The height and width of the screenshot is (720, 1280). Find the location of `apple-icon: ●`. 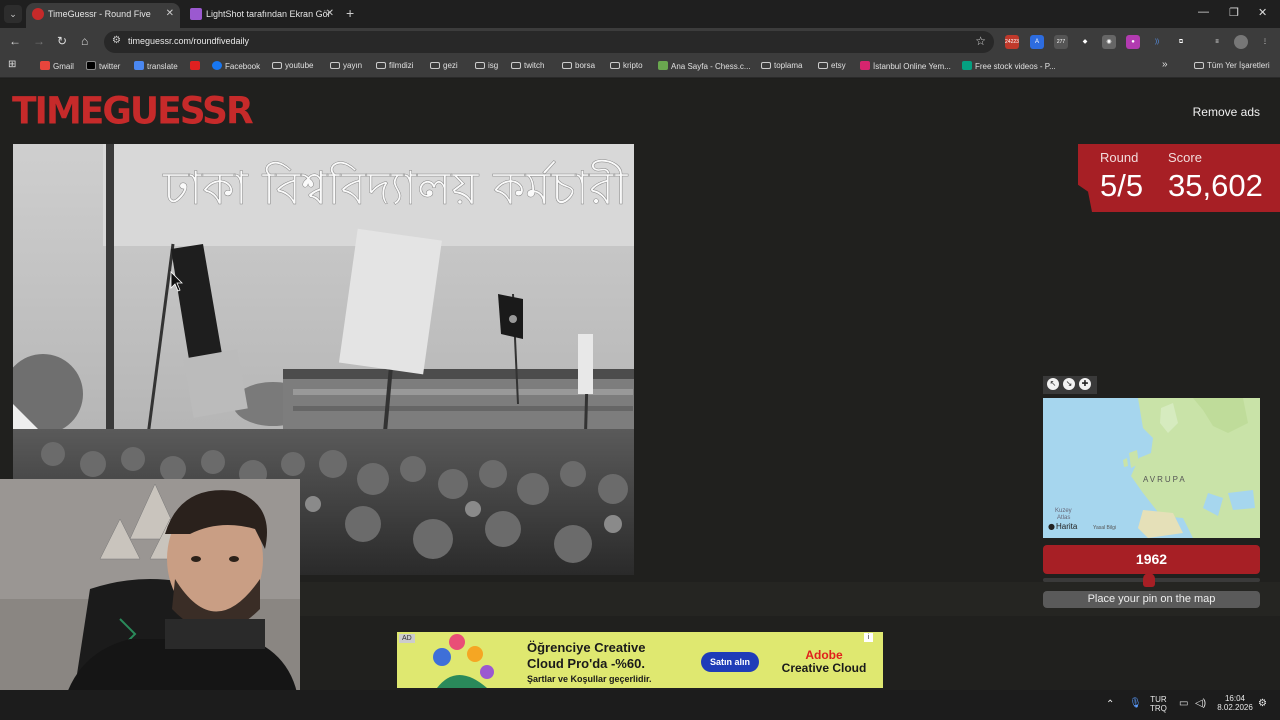

apple-icon: ● is located at coordinates (1051, 526).